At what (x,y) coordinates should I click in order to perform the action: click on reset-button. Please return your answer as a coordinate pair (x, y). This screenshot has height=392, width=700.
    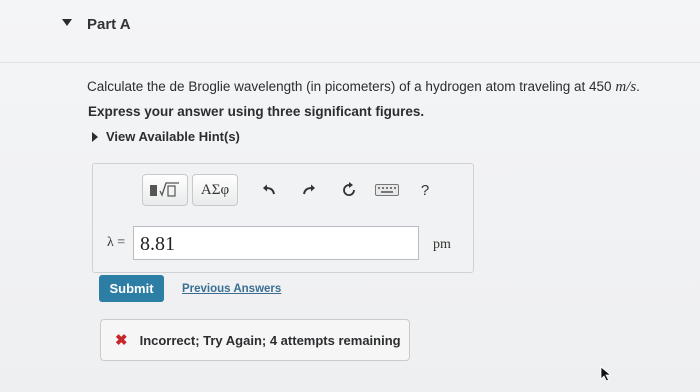
    Looking at the image, I should click on (349, 190).